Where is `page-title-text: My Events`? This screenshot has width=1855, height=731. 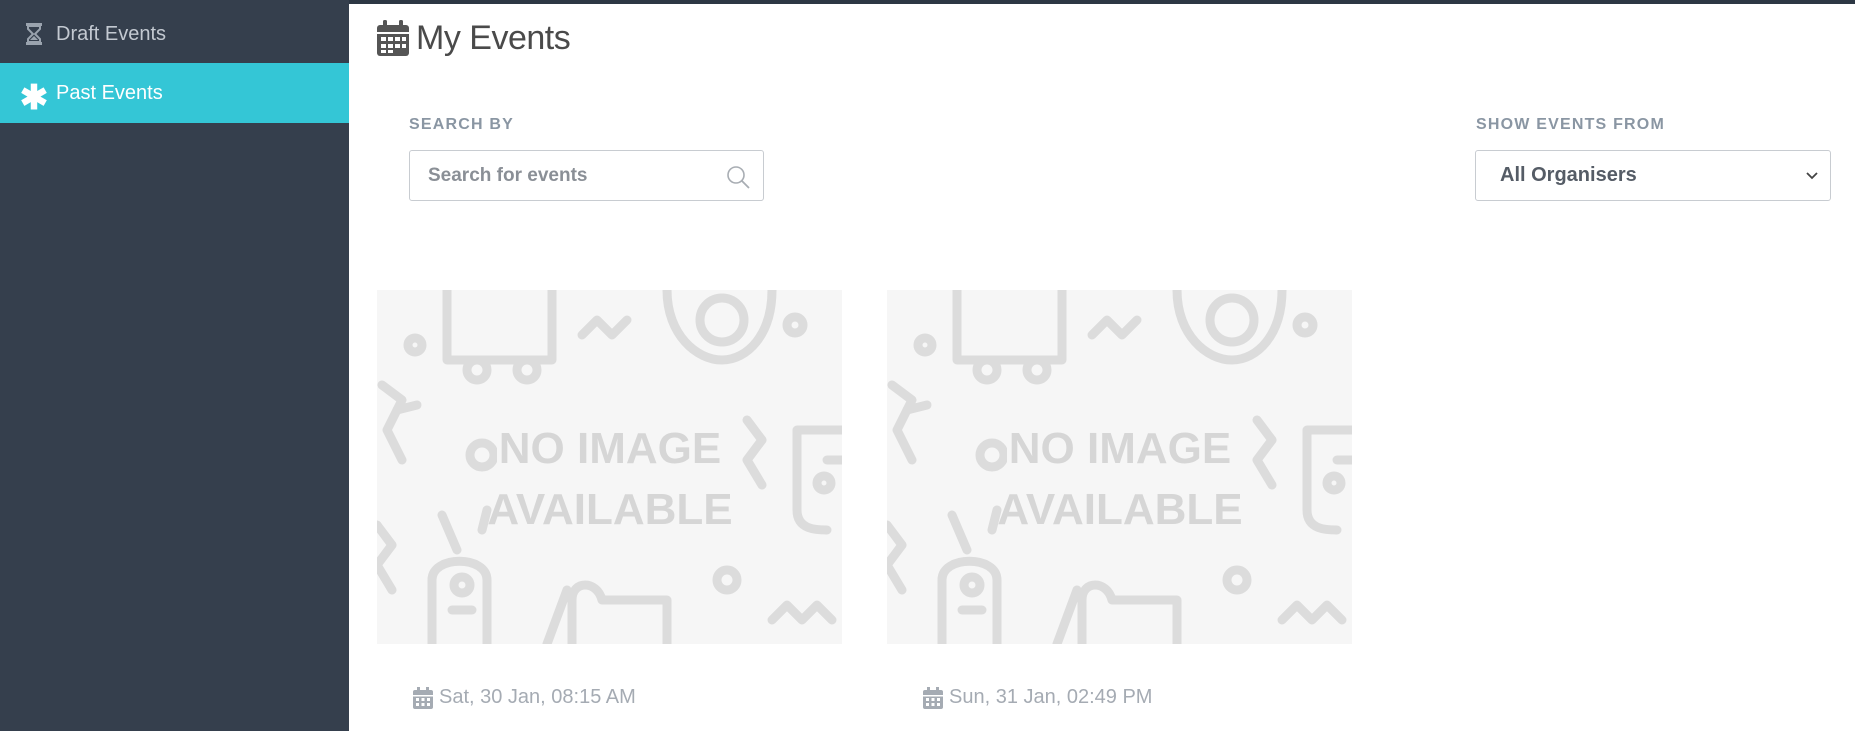 page-title-text: My Events is located at coordinates (493, 37).